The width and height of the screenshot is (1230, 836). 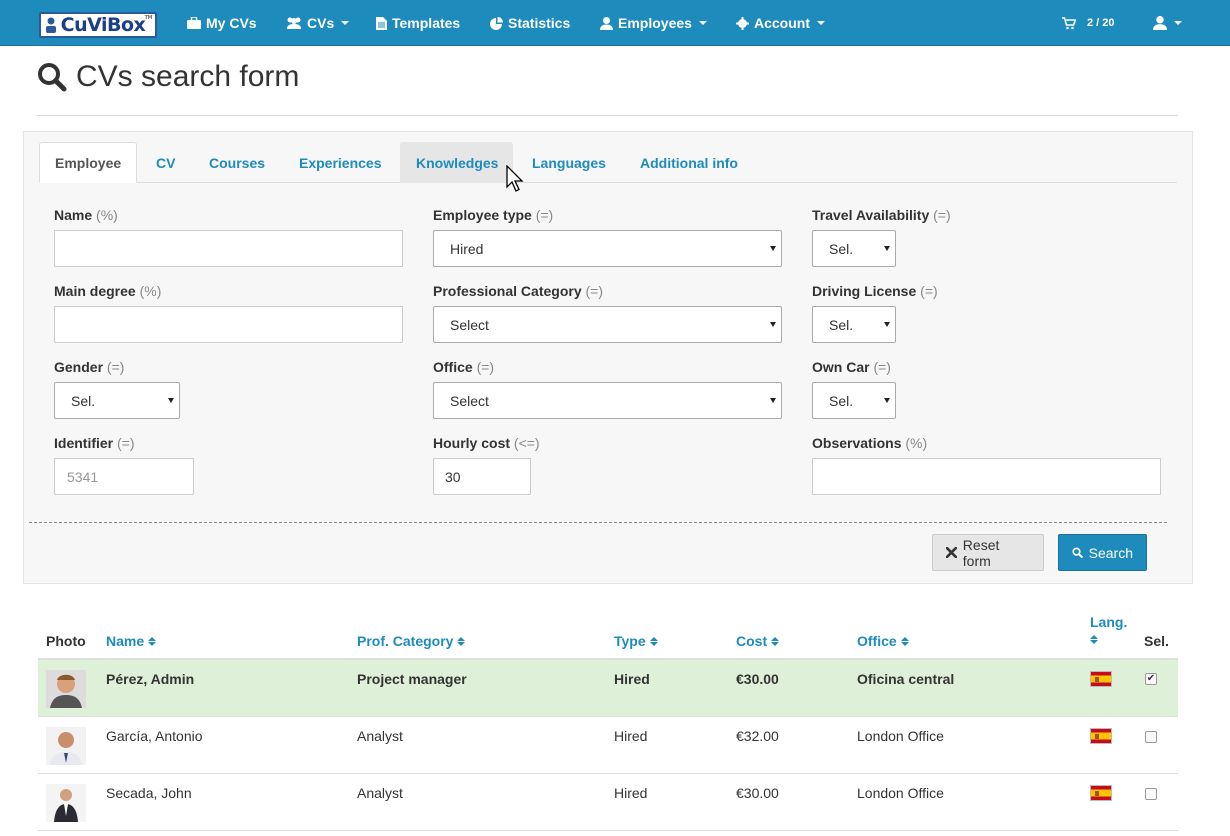 I want to click on cell-office: London Office, so click(x=900, y=793).